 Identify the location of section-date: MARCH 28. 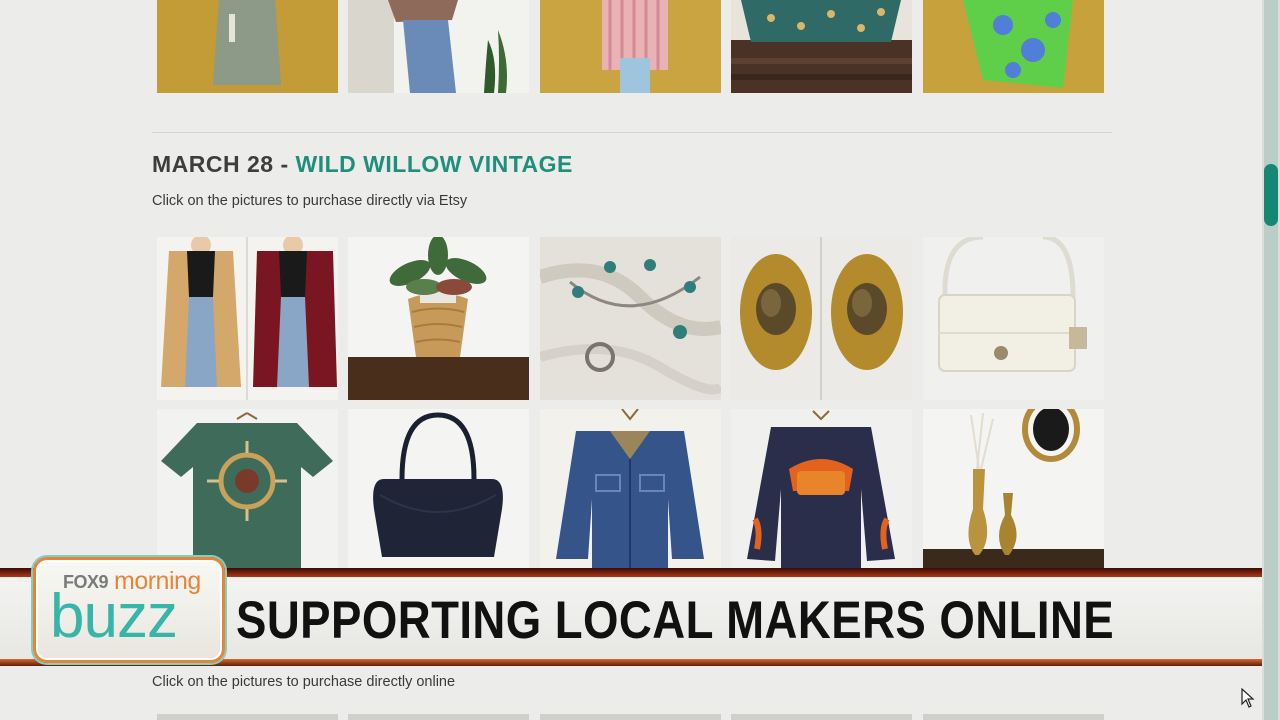
(213, 164).